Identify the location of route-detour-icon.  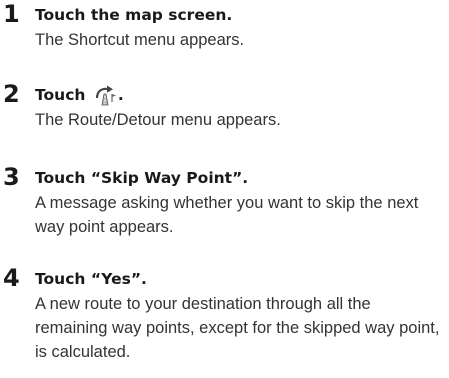
(105, 95).